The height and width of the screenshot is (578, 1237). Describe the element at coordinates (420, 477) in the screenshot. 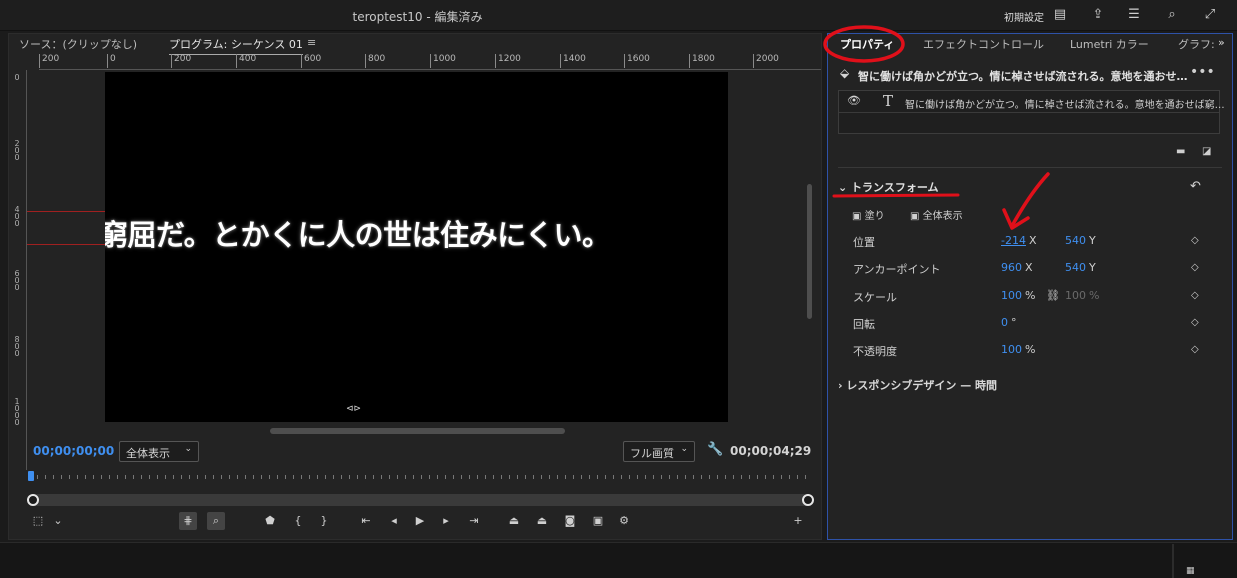

I see `time-ruler` at that location.